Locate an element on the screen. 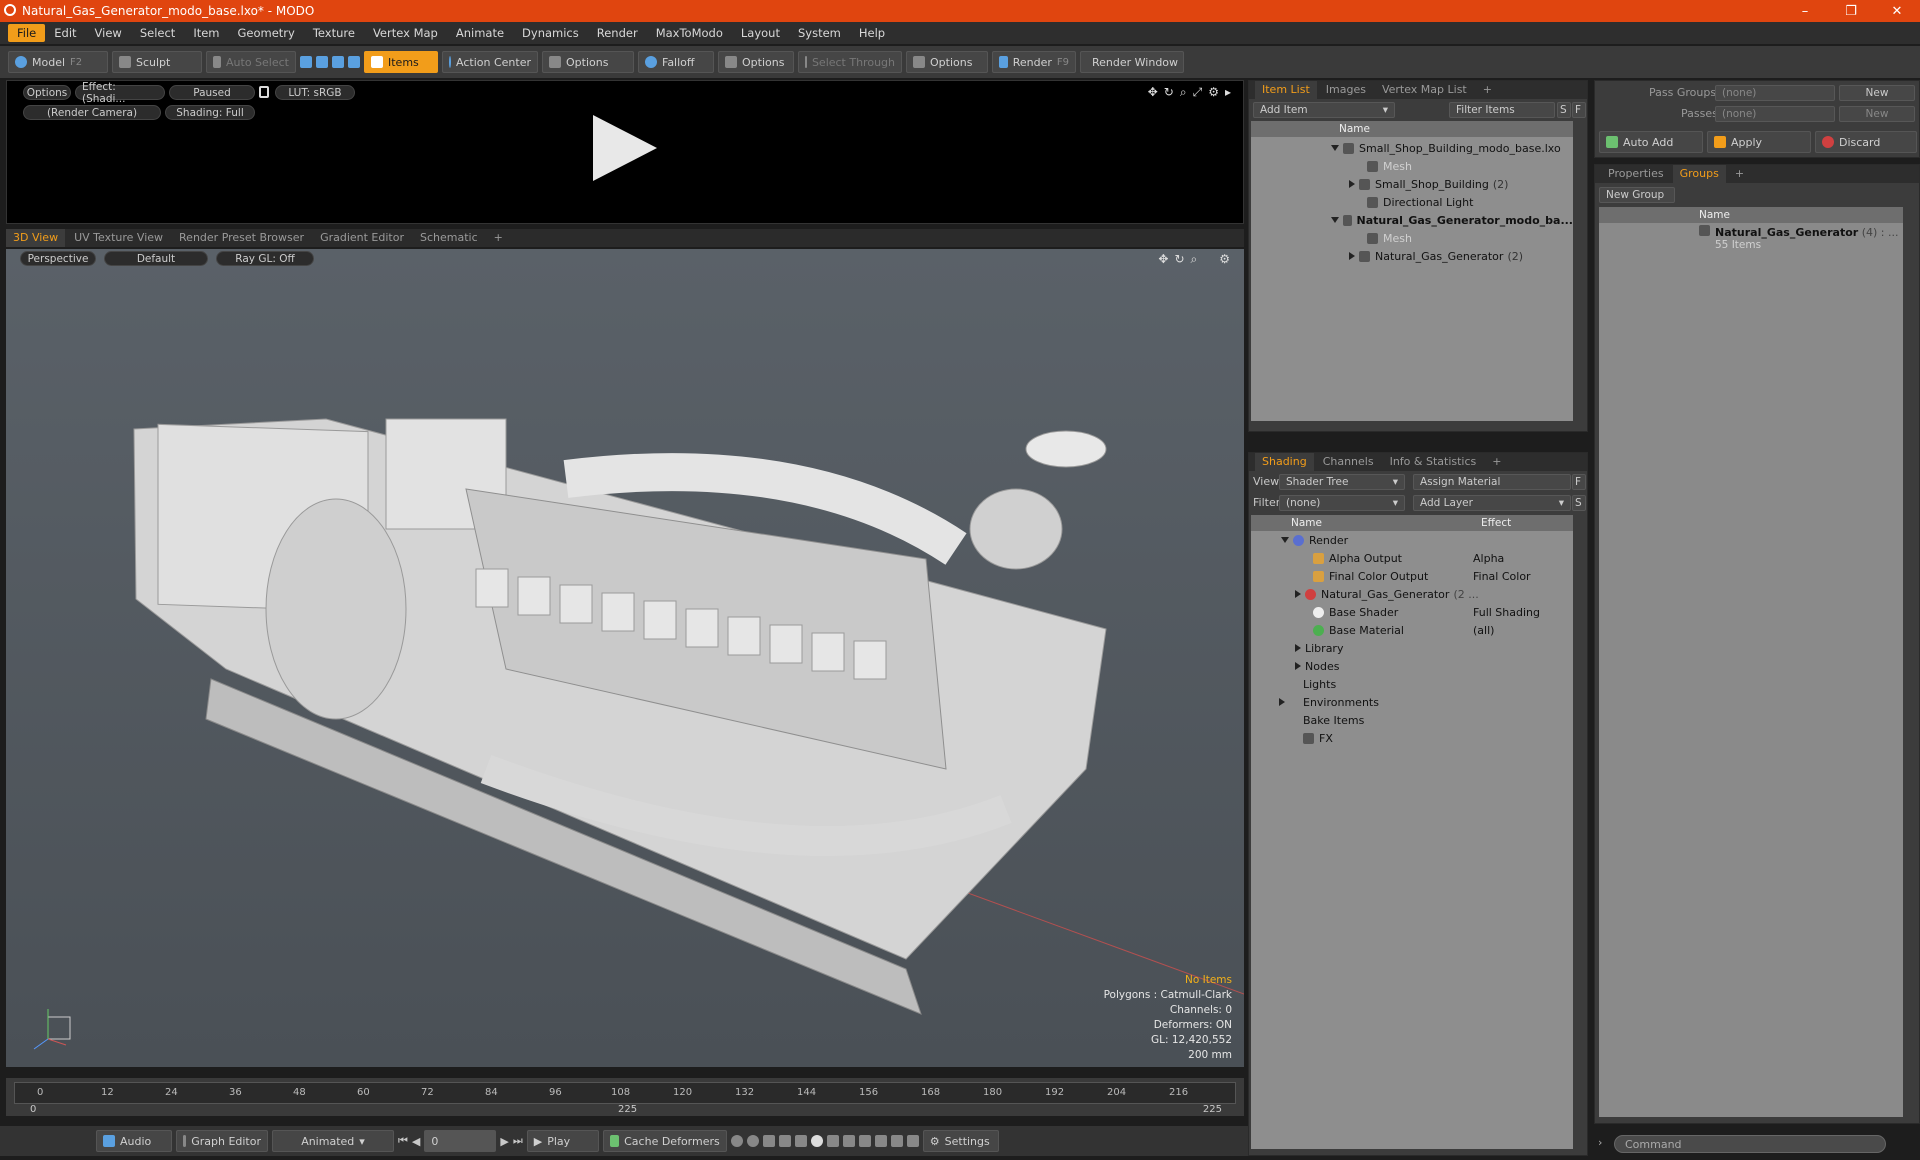 This screenshot has height=1160, width=1920. next-frame-icon is located at coordinates (864, 1141).